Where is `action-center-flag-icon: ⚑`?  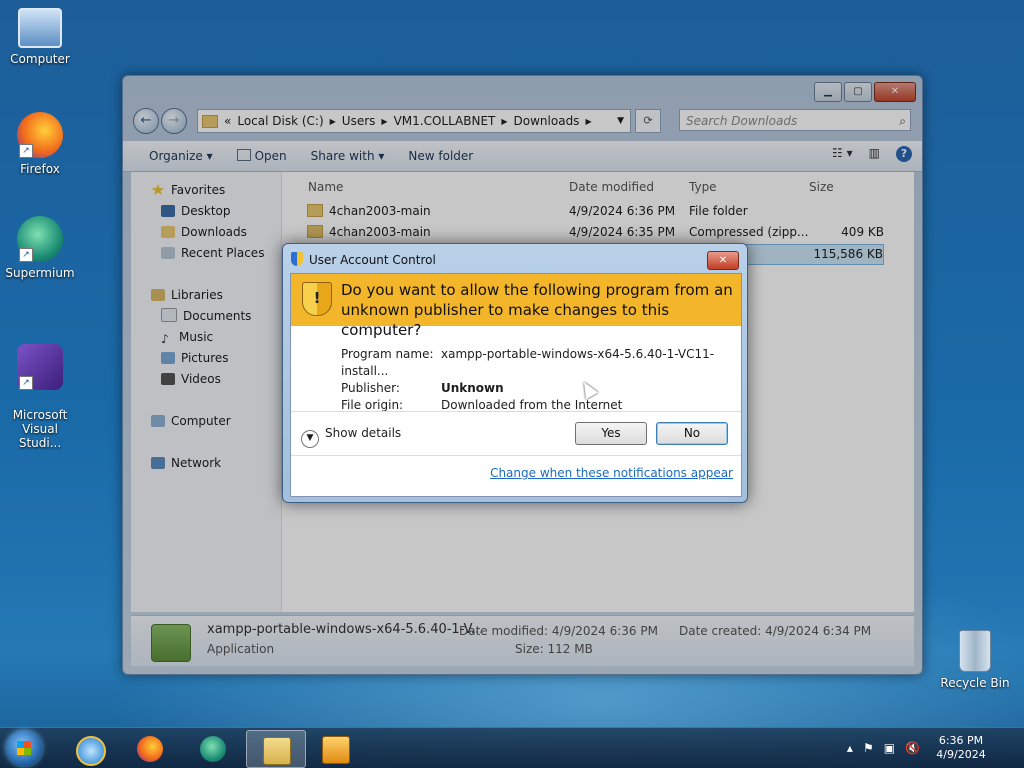
action-center-flag-icon: ⚑ is located at coordinates (868, 748).